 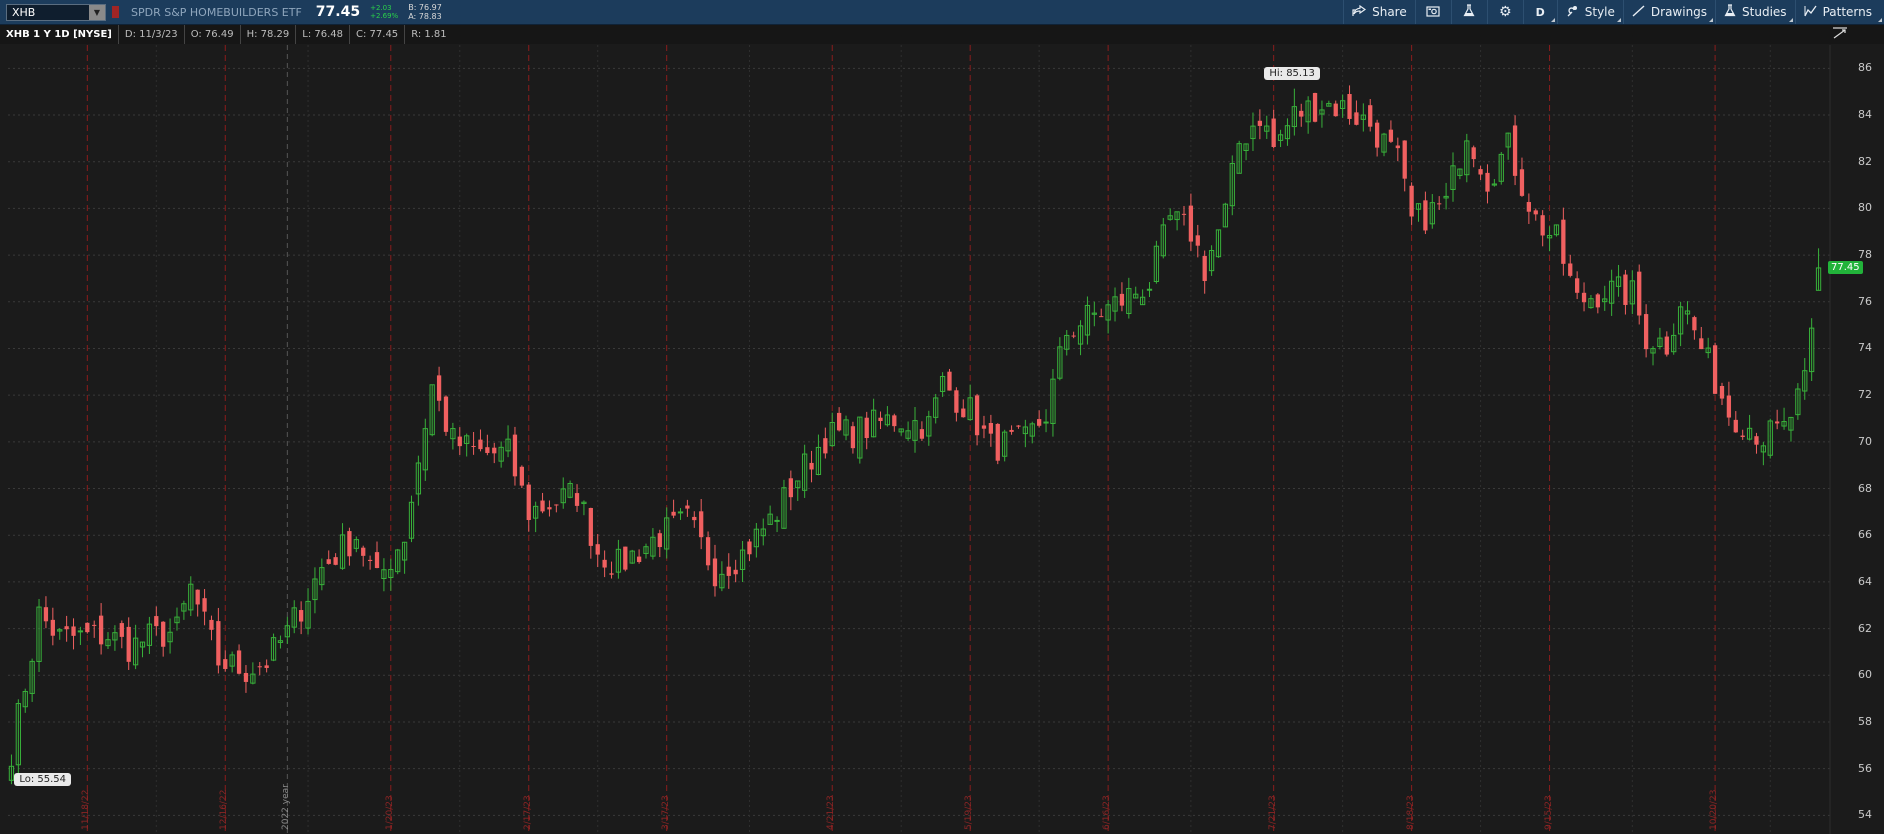 What do you see at coordinates (1668, 12) in the screenshot?
I see `drawings-button: Drawings` at bounding box center [1668, 12].